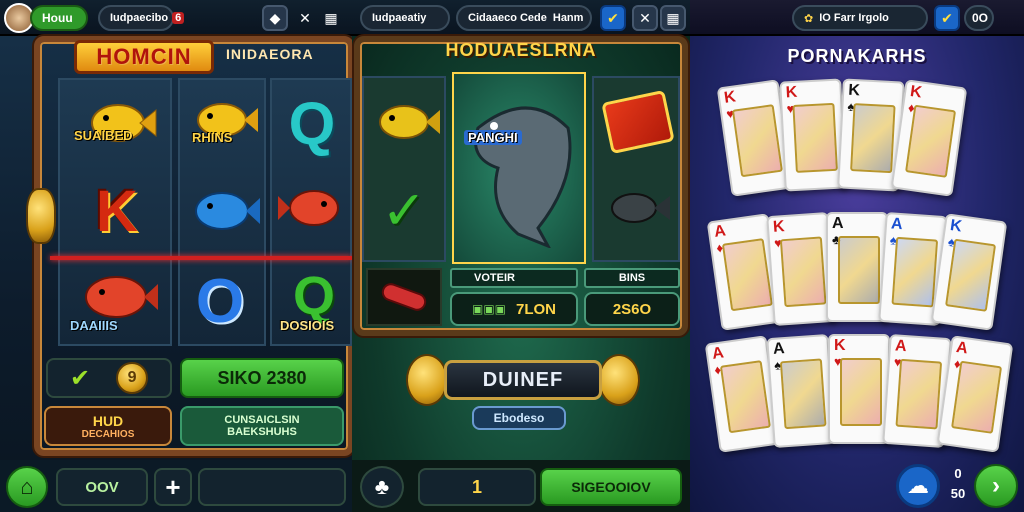  What do you see at coordinates (611, 487) in the screenshot?
I see `action-button: SIGEOOIOV` at bounding box center [611, 487].